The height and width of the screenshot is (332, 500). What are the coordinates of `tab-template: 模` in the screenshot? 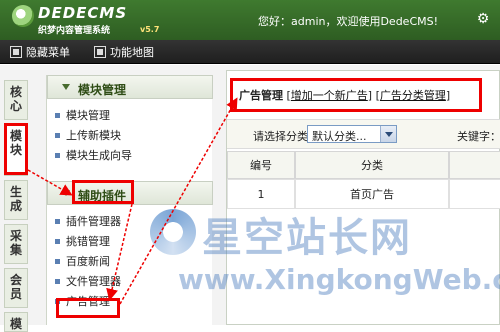 It's located at (16, 322).